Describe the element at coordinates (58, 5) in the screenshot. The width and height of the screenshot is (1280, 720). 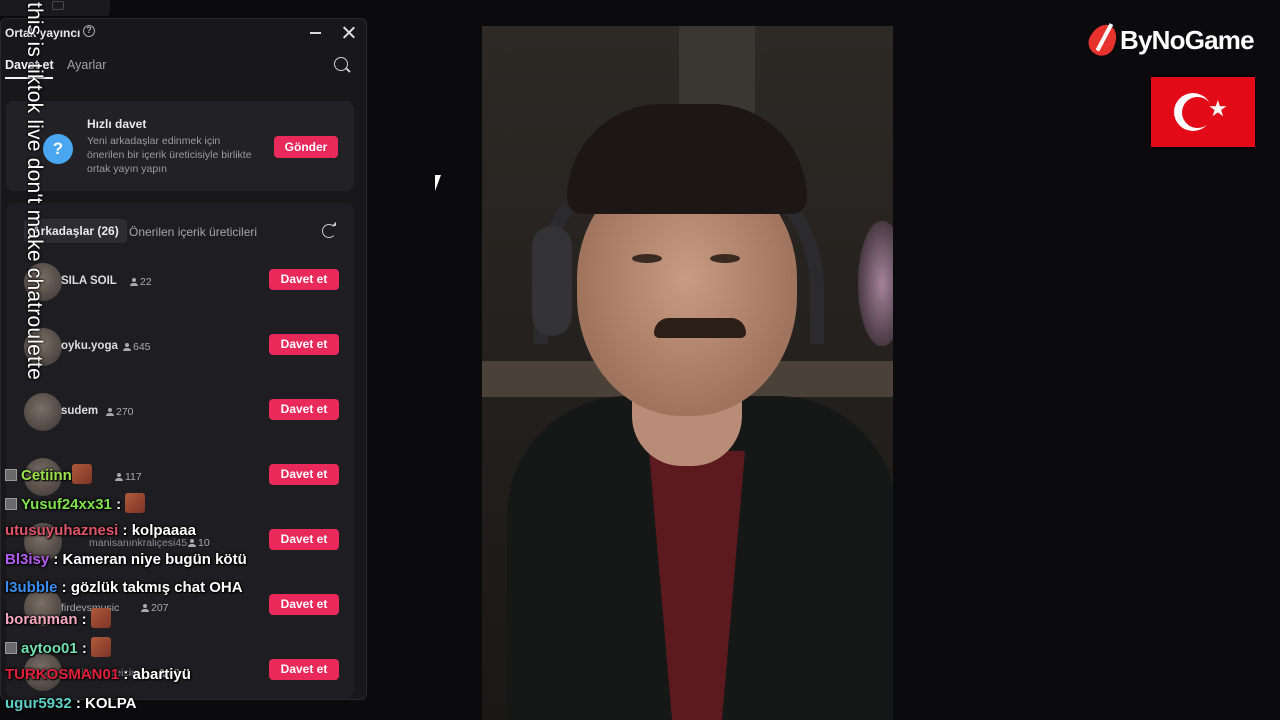
I see `window-icon` at that location.